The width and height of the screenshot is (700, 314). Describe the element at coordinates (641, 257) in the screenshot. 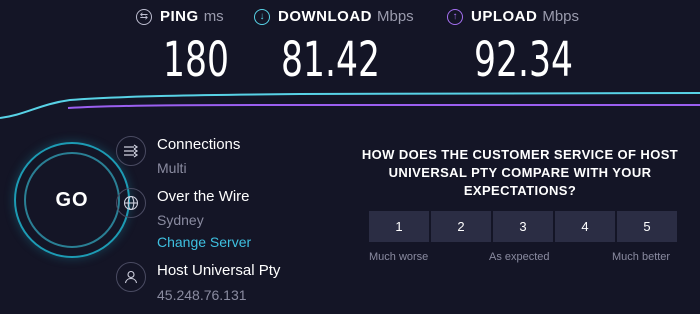

I see `rating-high-label: Much better` at that location.